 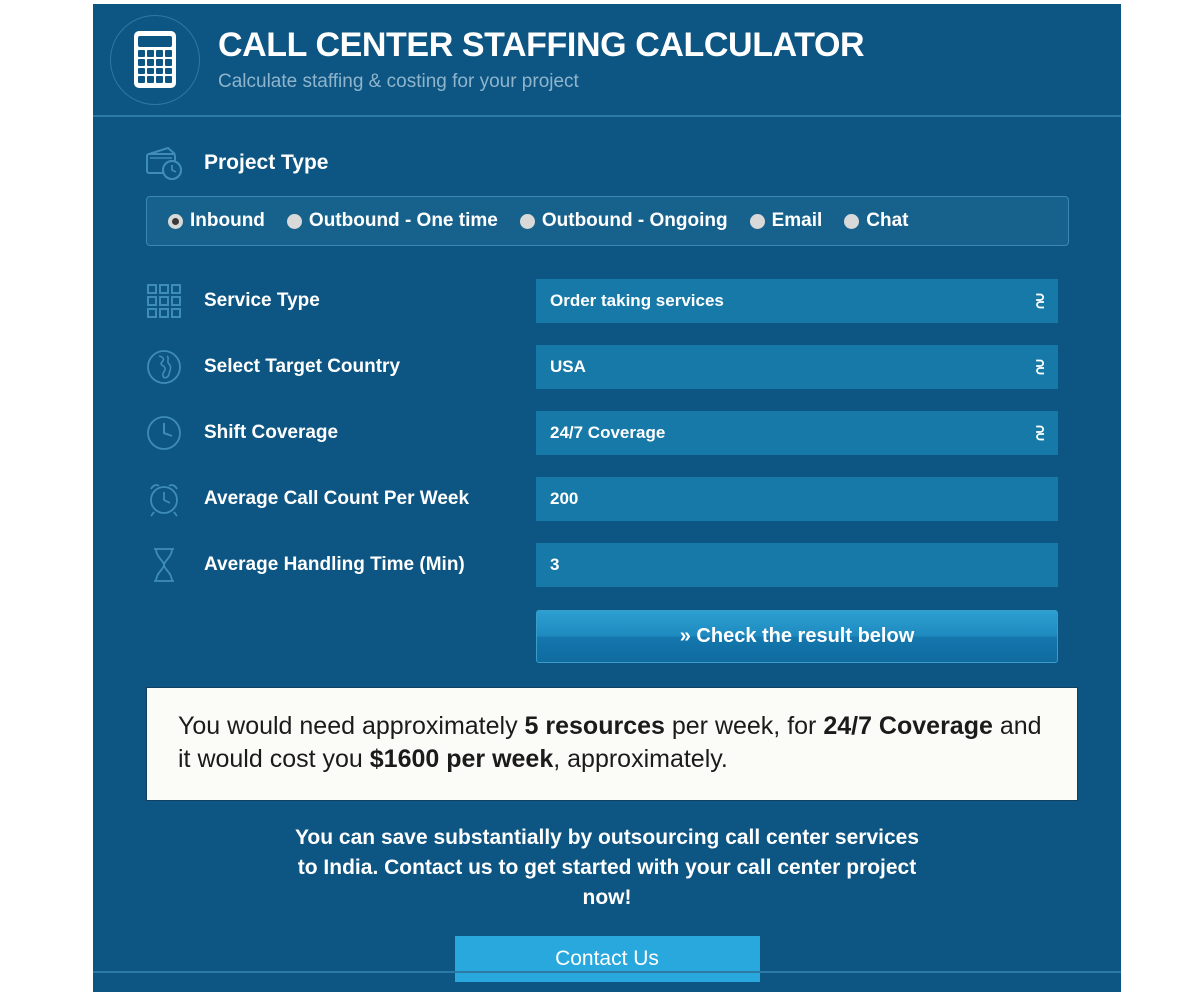 I want to click on calculator-icon, so click(x=155, y=59).